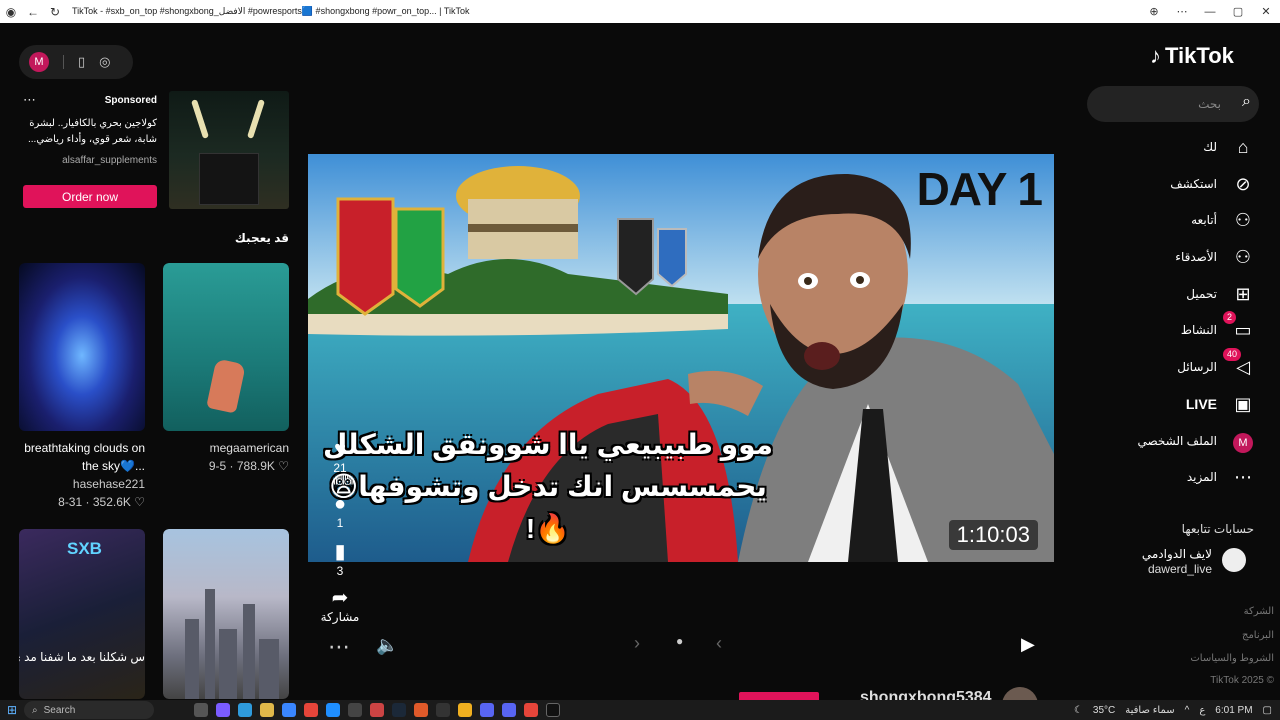  What do you see at coordinates (1177, 404) in the screenshot?
I see `nav-item-live: LIVE ▣` at bounding box center [1177, 404].